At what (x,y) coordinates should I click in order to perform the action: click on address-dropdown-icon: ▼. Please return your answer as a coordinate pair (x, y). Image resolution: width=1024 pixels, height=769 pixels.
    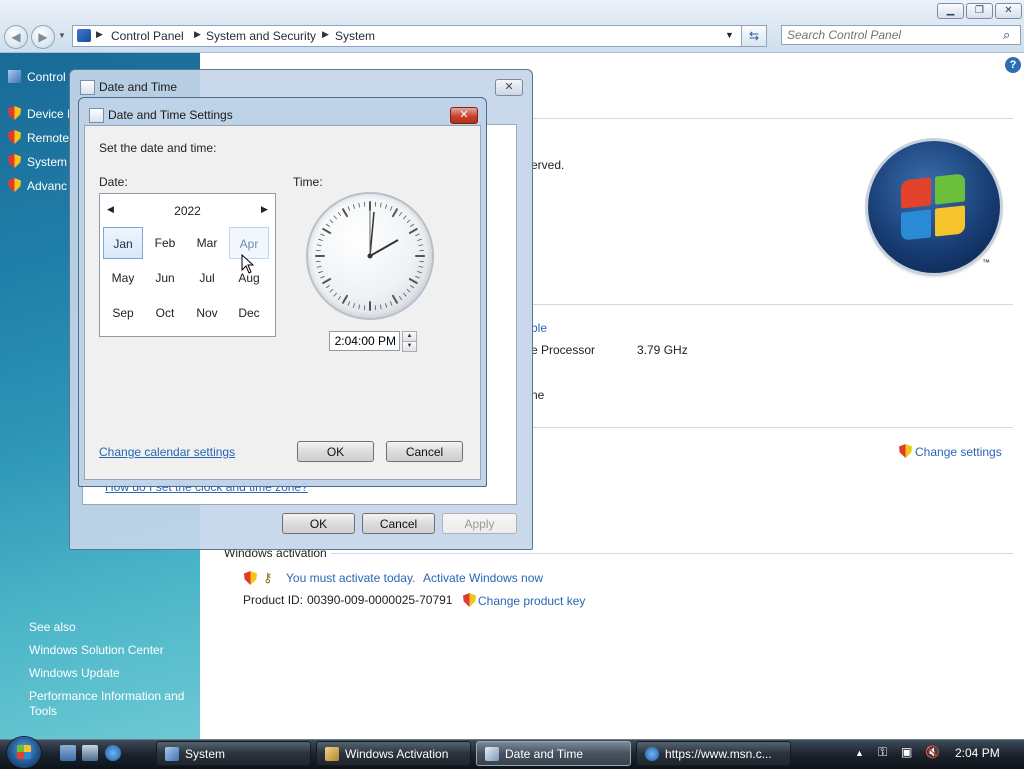
    Looking at the image, I should click on (729, 35).